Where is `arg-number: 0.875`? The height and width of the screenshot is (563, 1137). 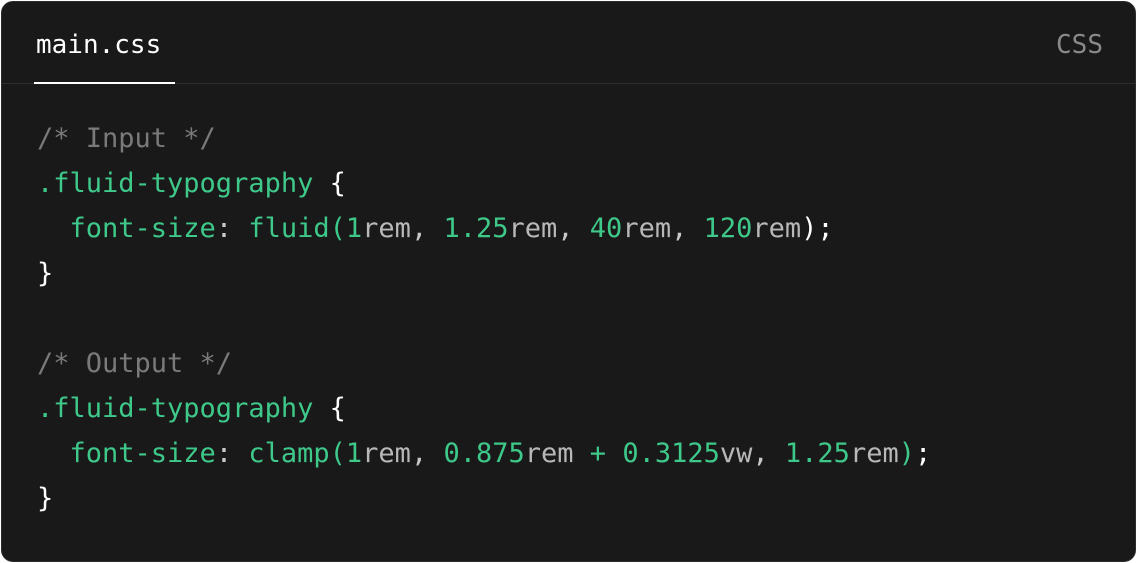 arg-number: 0.875 is located at coordinates (484, 453).